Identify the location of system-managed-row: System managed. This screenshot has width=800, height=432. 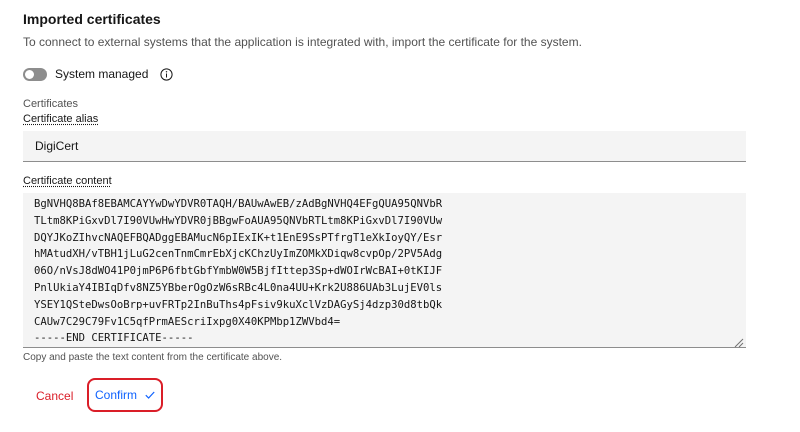
(98, 74).